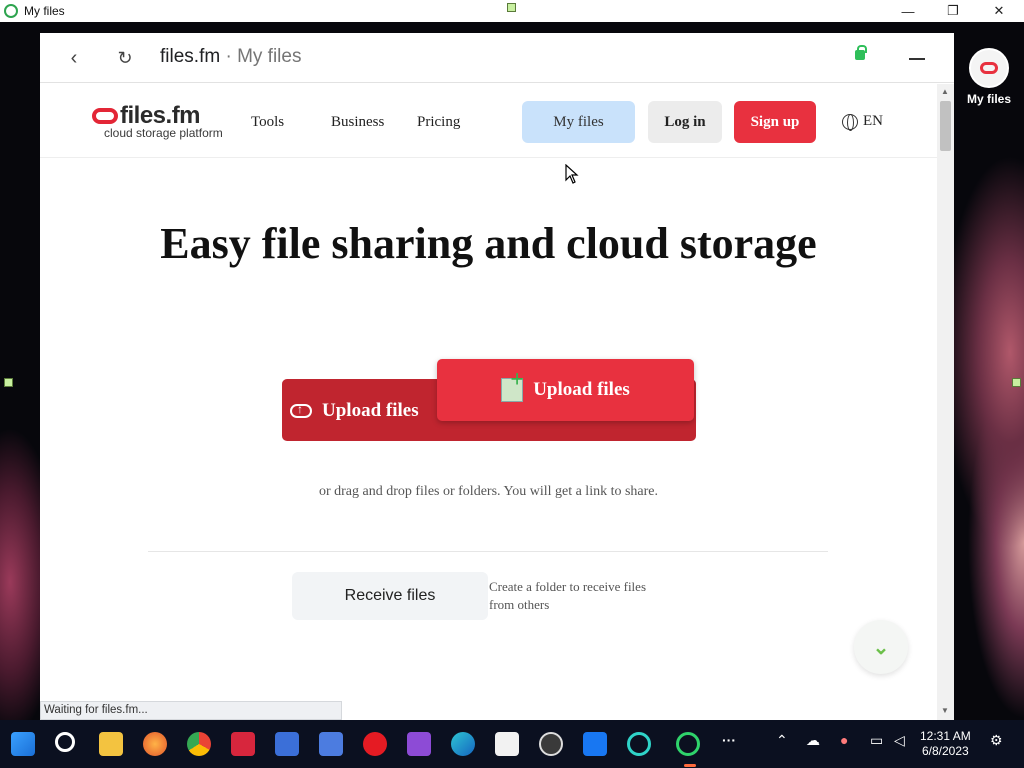 This screenshot has height=768, width=1024. Describe the element at coordinates (775, 122) in the screenshot. I see `signup-button: Sign up` at that location.